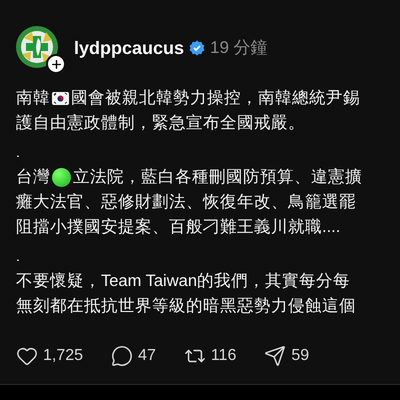  Describe the element at coordinates (300, 356) in the screenshot. I see `action-count: 59` at that location.